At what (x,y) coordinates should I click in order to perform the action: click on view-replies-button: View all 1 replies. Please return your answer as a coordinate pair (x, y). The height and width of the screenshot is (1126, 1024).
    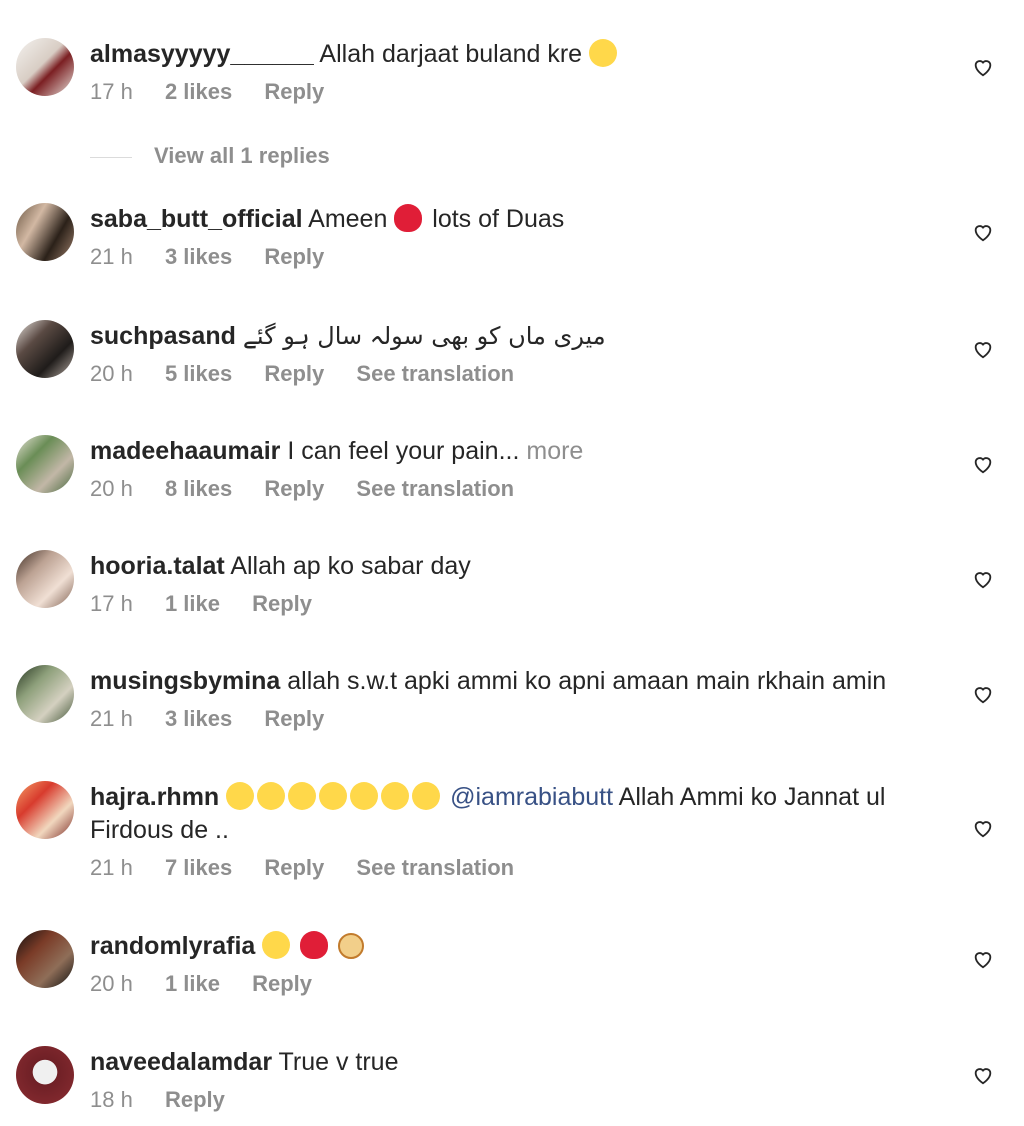
    Looking at the image, I should click on (210, 156).